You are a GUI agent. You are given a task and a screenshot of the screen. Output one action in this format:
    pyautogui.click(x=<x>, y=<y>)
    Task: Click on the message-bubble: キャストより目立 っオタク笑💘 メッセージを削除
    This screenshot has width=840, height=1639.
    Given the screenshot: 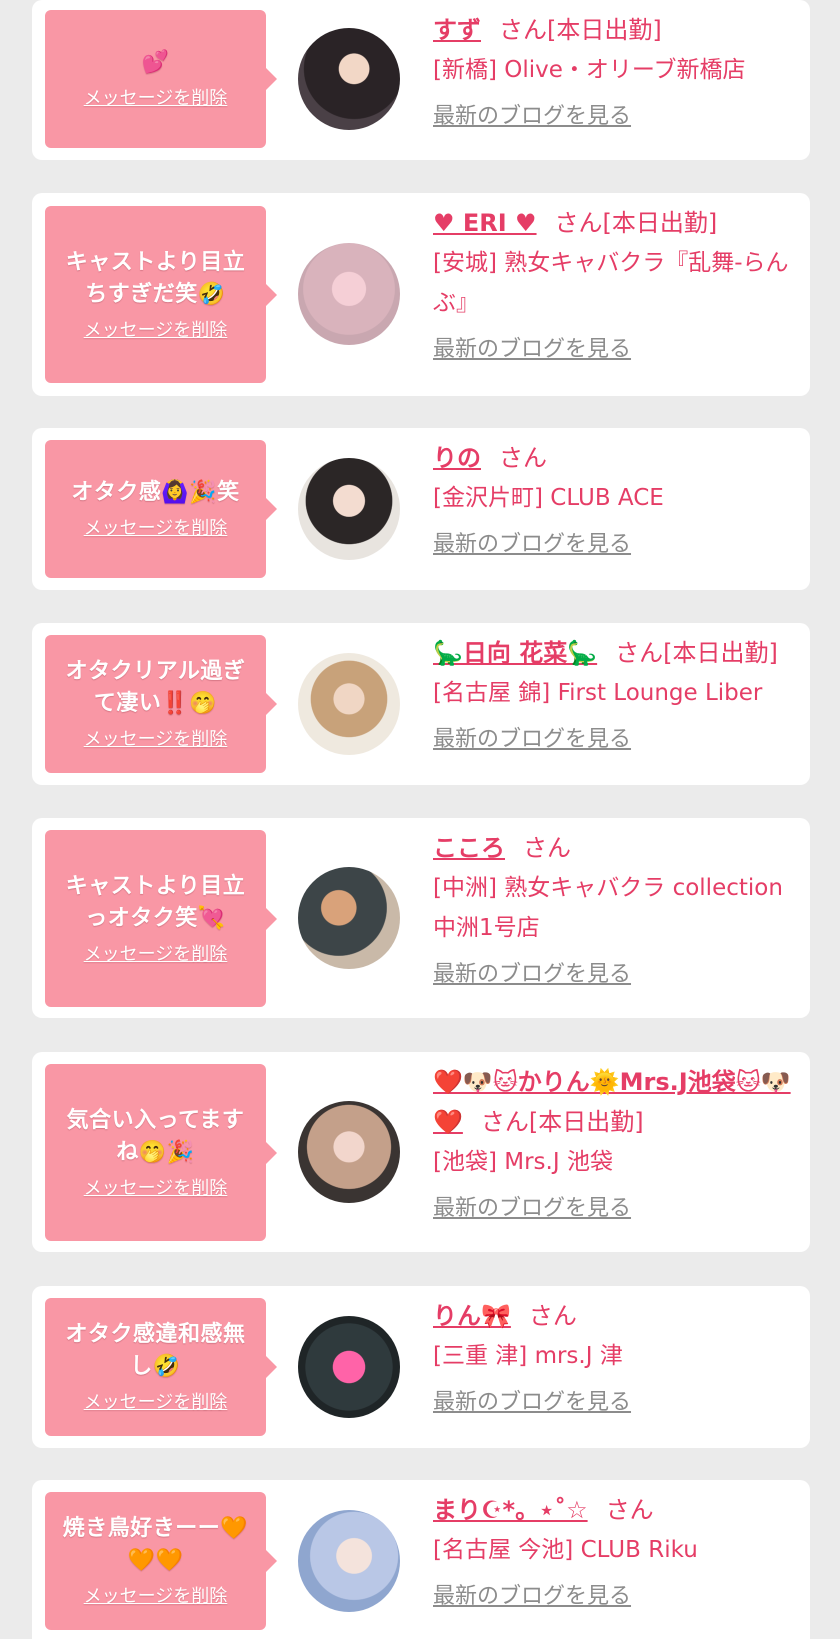 What is the action you would take?
    pyautogui.click(x=161, y=918)
    